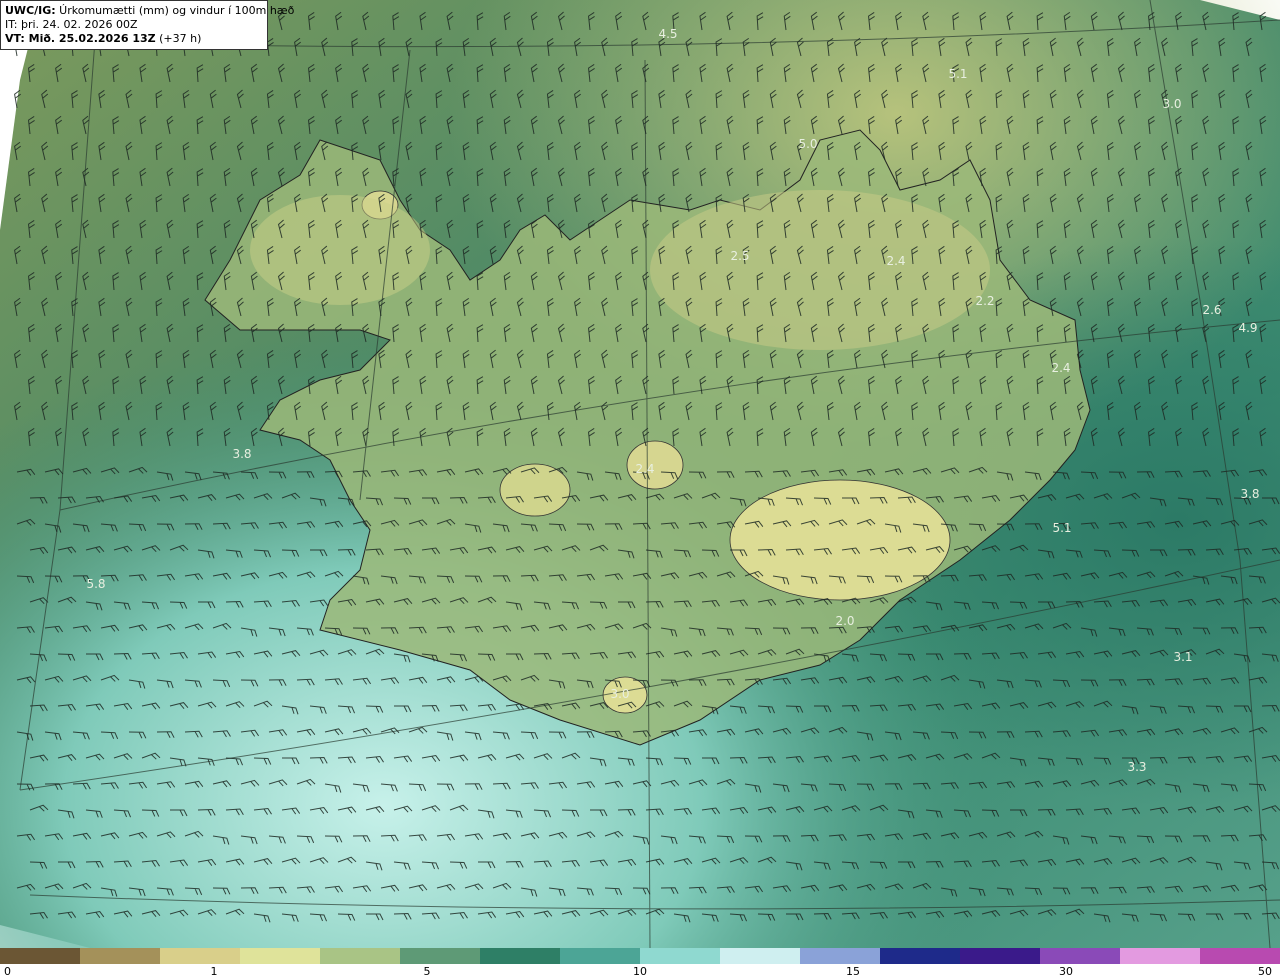 The height and width of the screenshot is (978, 1280). I want to click on precip-value-label: 4.5, so click(667, 34).